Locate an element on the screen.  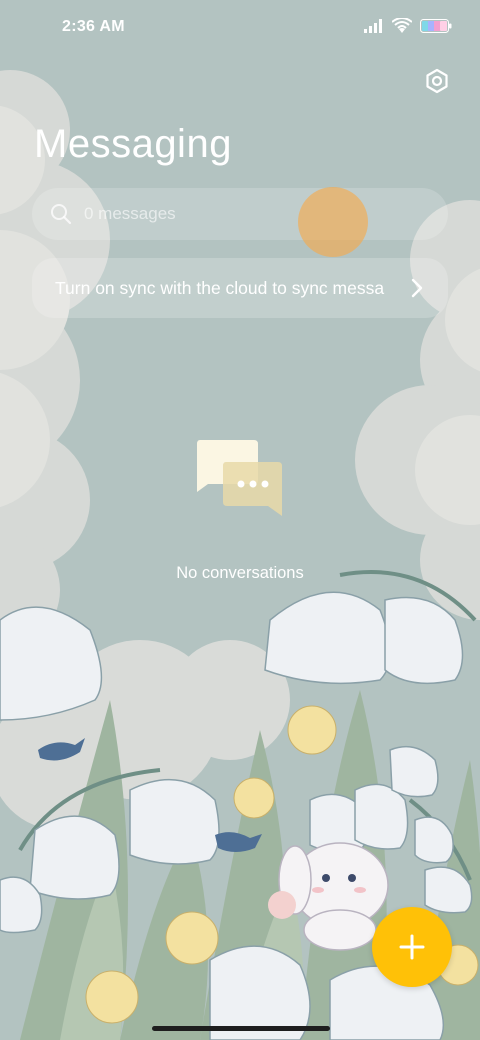
new-conversation-button is located at coordinates (412, 947).